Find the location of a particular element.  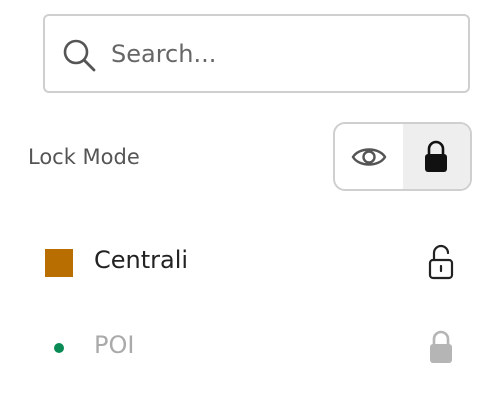

lock-mode-option is located at coordinates (436, 156).